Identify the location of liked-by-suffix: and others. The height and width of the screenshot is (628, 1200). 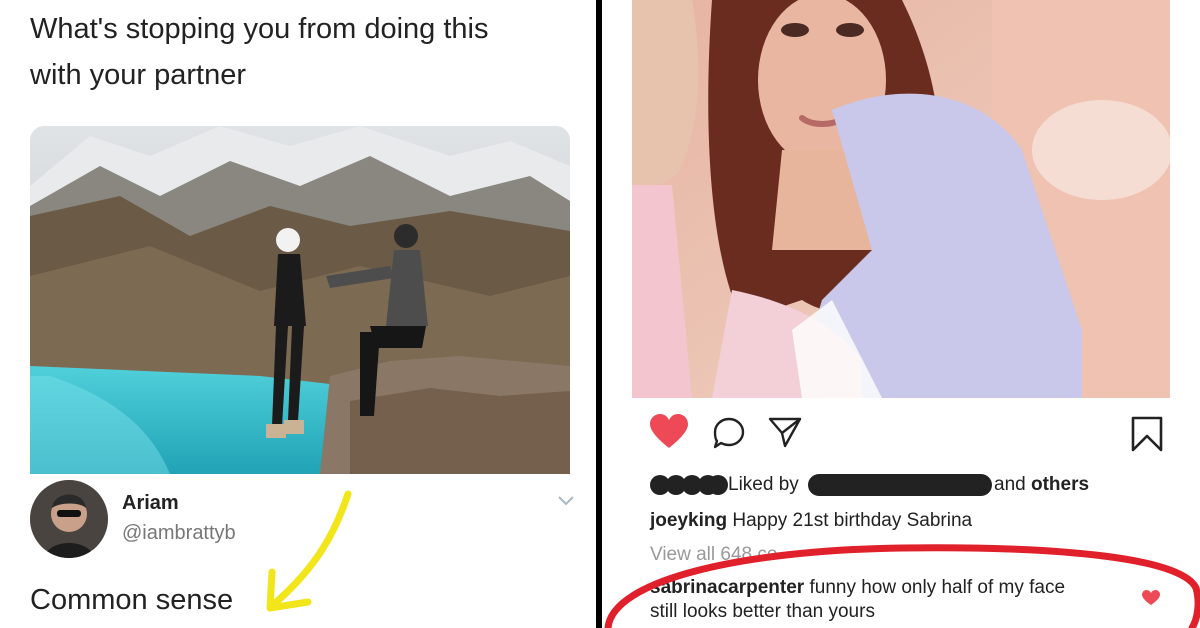
(1041, 485).